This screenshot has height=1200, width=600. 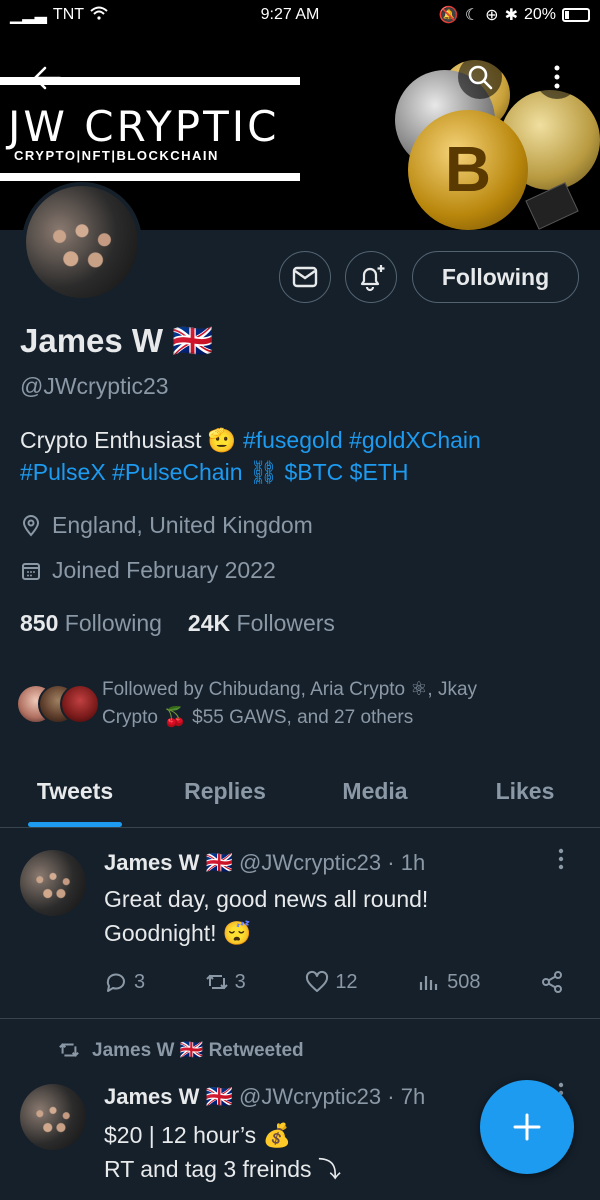 What do you see at coordinates (63, 472) in the screenshot?
I see `hashtag-link: #PulseX` at bounding box center [63, 472].